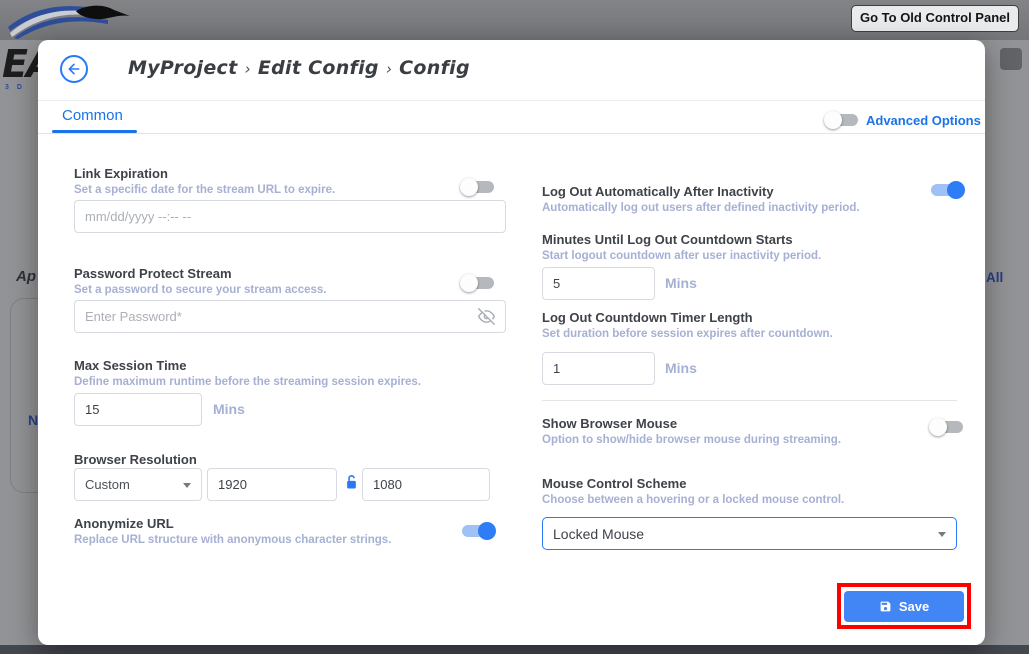  Describe the element at coordinates (749, 533) in the screenshot. I see `mouse-control-scheme-select: Locked Mouse` at that location.